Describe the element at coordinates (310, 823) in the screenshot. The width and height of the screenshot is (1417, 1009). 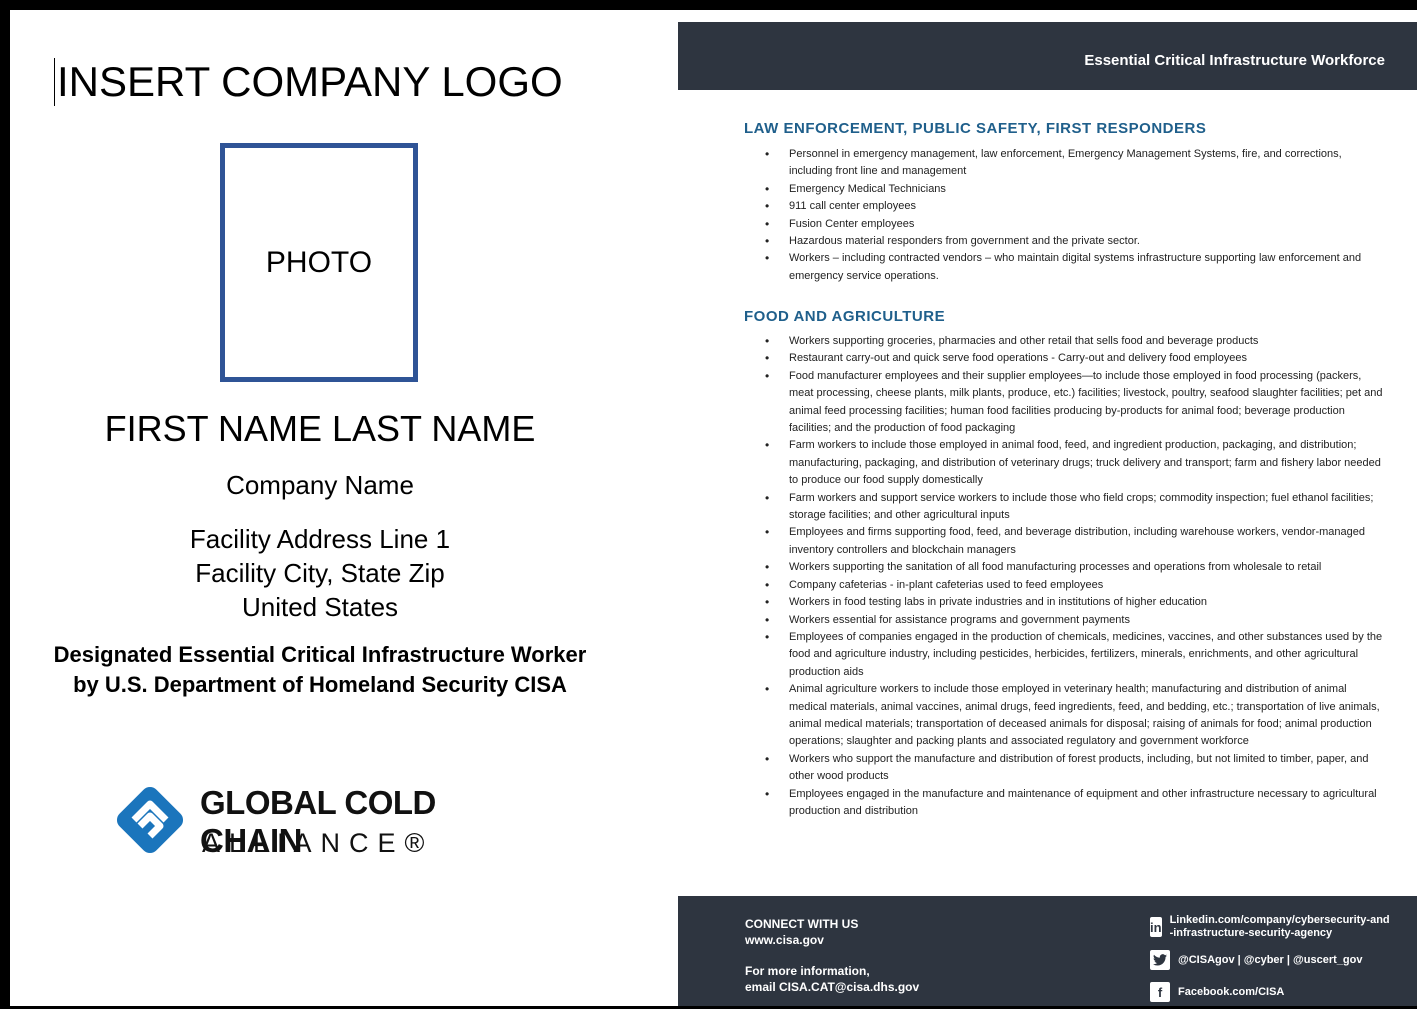
I see `gcca-logo: GLOBAL COLD CHAIN ALLIANCE®` at that location.